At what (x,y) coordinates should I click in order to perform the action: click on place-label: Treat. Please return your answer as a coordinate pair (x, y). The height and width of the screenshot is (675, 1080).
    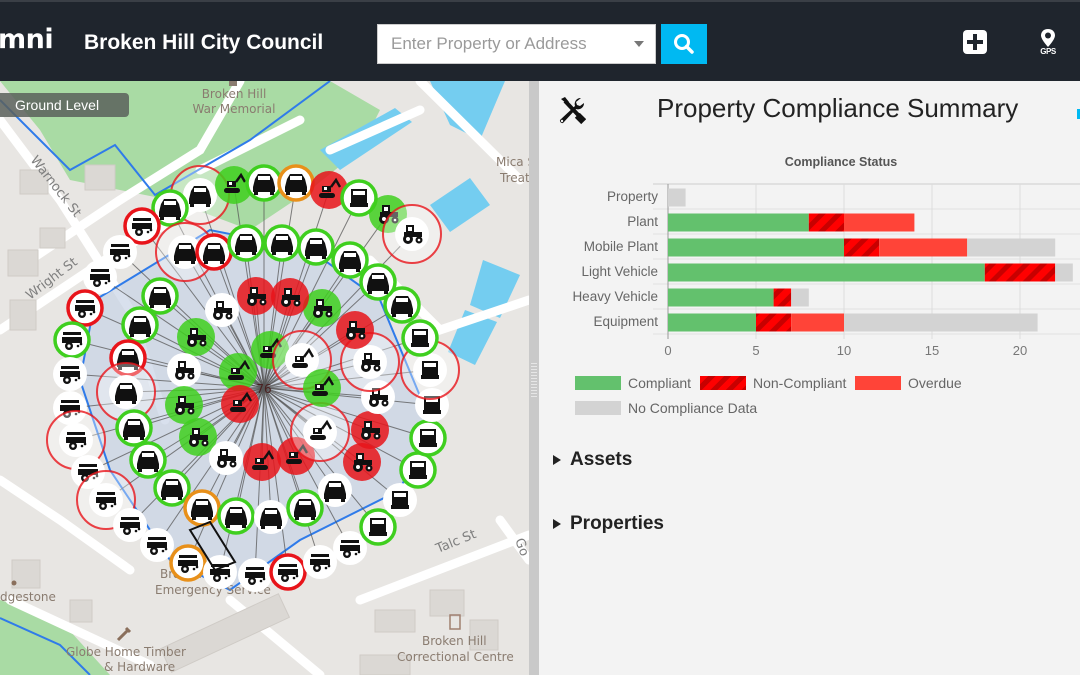
    Looking at the image, I should click on (514, 178).